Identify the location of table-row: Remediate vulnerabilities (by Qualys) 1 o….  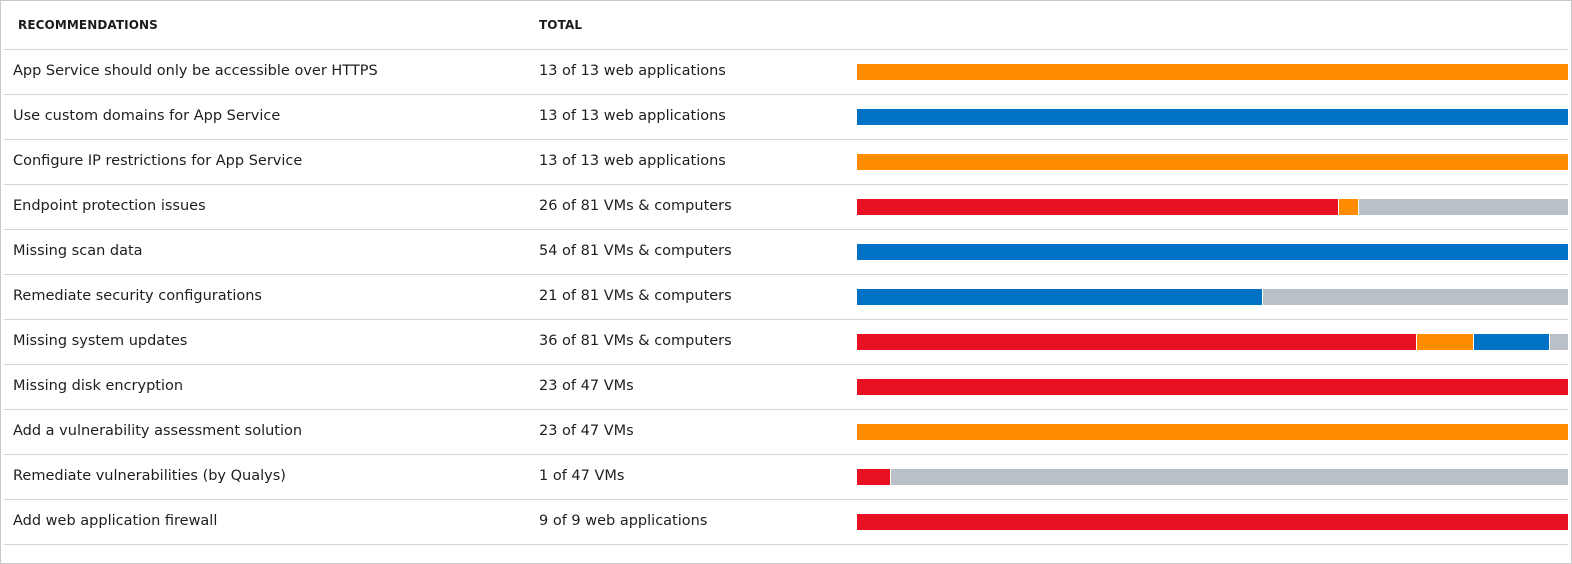
(786, 477).